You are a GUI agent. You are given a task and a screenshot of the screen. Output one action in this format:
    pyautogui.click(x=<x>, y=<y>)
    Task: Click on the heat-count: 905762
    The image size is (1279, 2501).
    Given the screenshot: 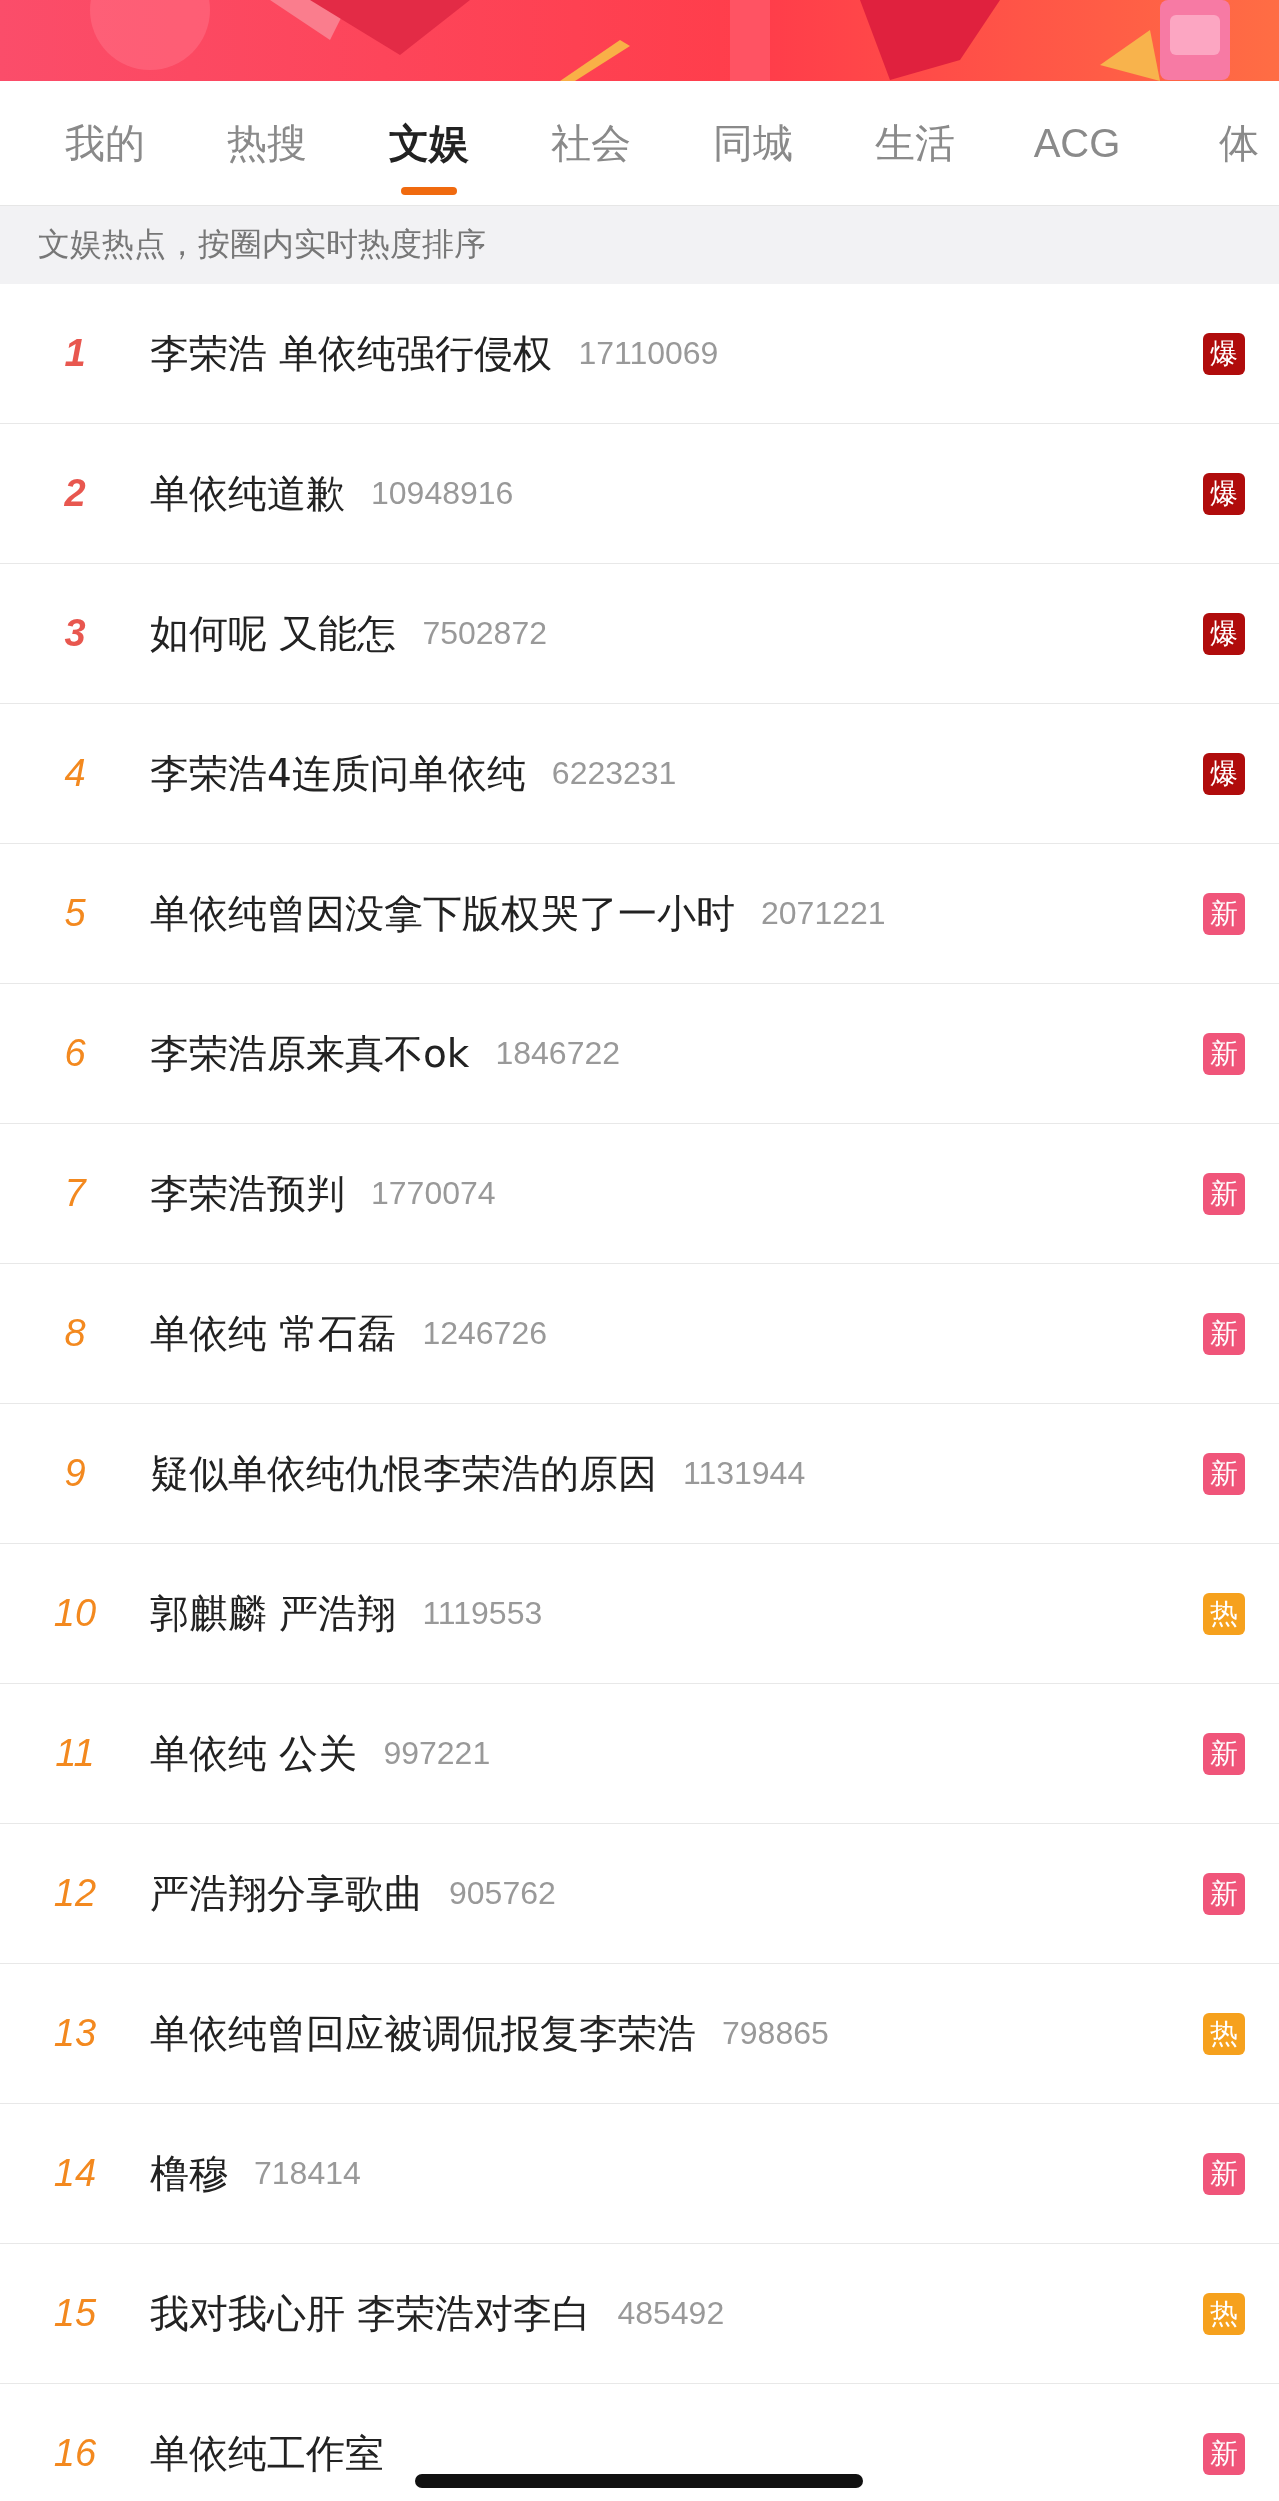 What is the action you would take?
    pyautogui.click(x=502, y=1893)
    